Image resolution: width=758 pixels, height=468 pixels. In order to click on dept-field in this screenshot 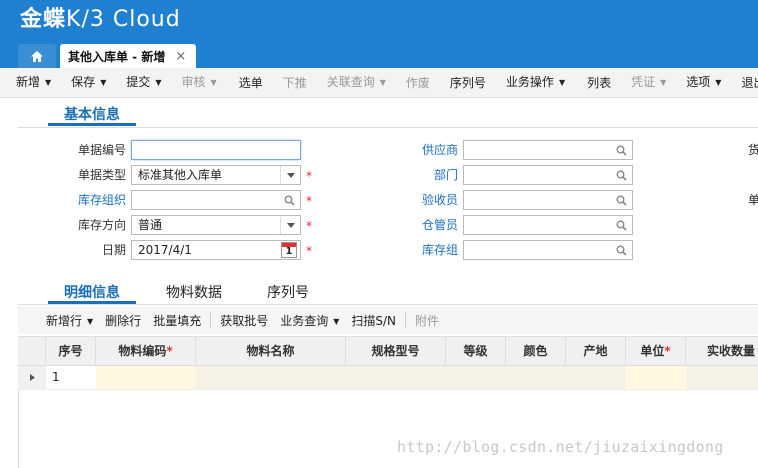, I will do `click(548, 175)`.